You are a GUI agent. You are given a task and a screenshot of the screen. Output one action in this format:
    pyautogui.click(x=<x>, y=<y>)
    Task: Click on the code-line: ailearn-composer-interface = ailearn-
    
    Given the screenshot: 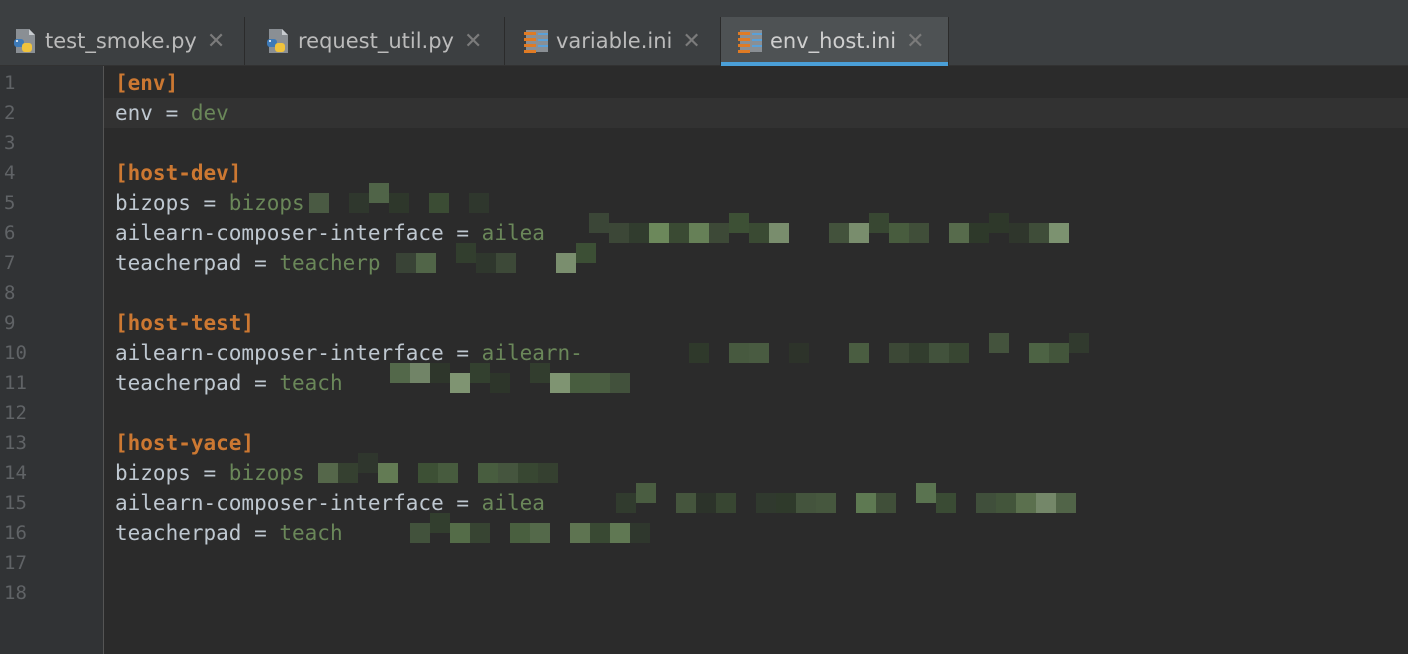 What is the action you would take?
    pyautogui.click(x=349, y=353)
    